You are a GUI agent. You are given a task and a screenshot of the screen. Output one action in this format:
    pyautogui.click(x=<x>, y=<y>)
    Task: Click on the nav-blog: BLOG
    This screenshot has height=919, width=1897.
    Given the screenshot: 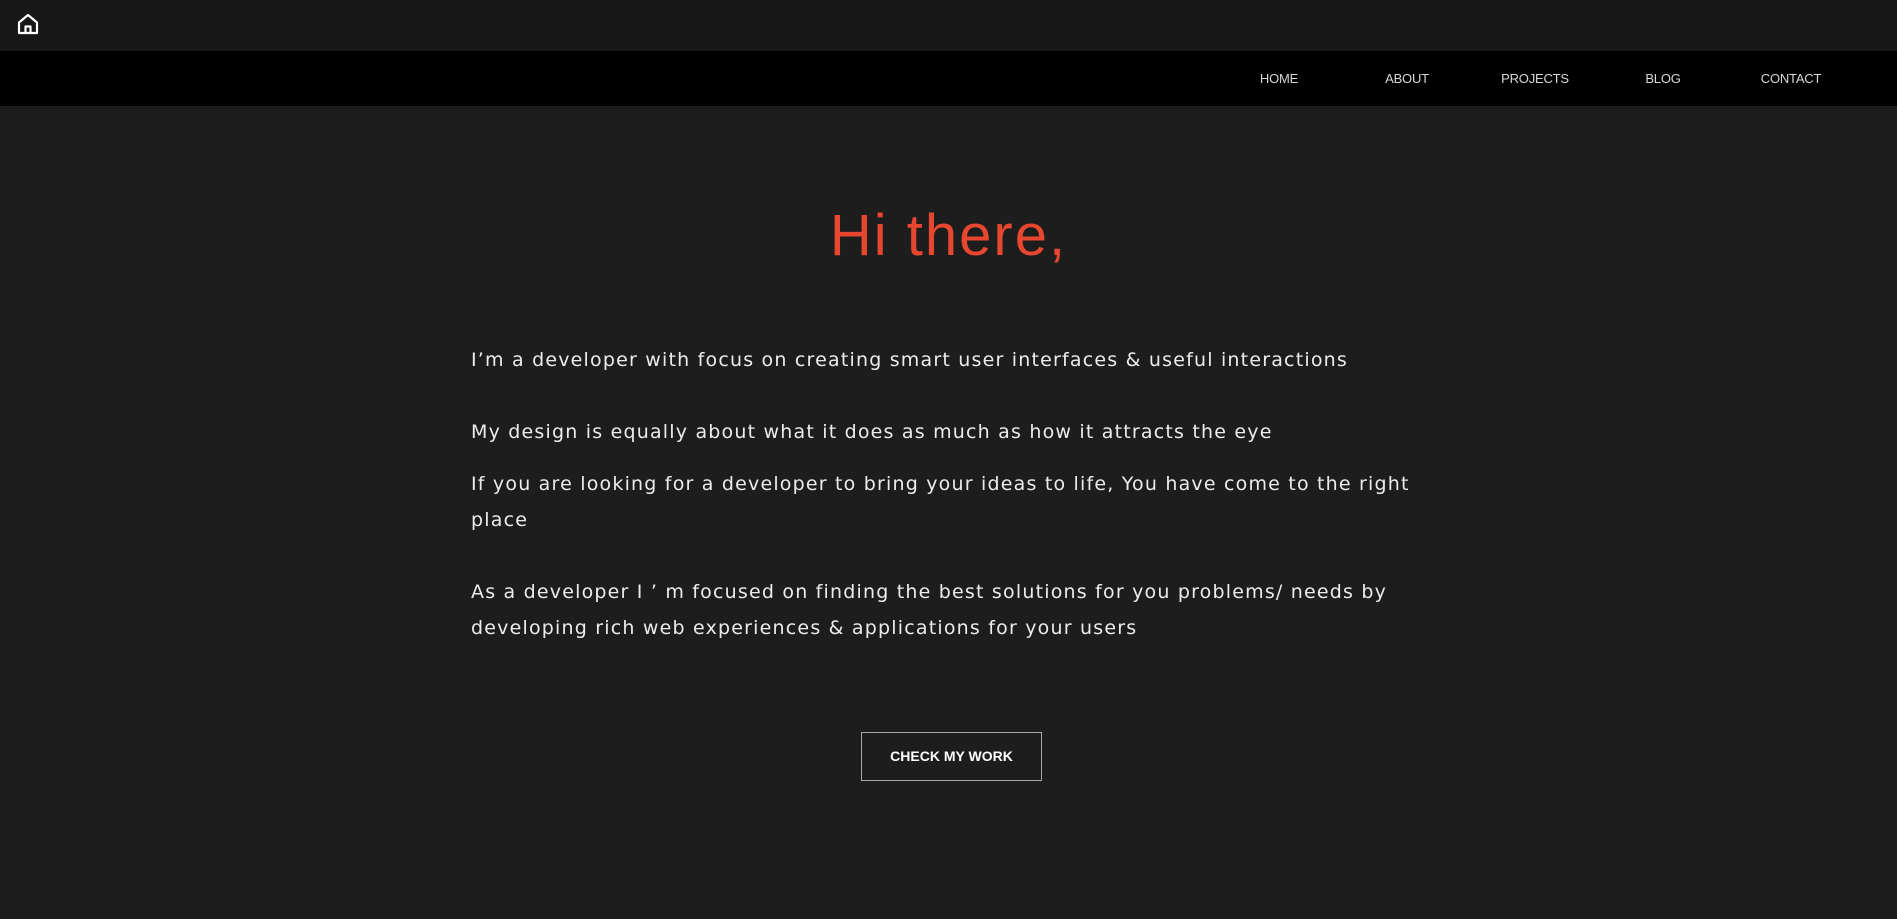 What is the action you would take?
    pyautogui.click(x=1663, y=78)
    